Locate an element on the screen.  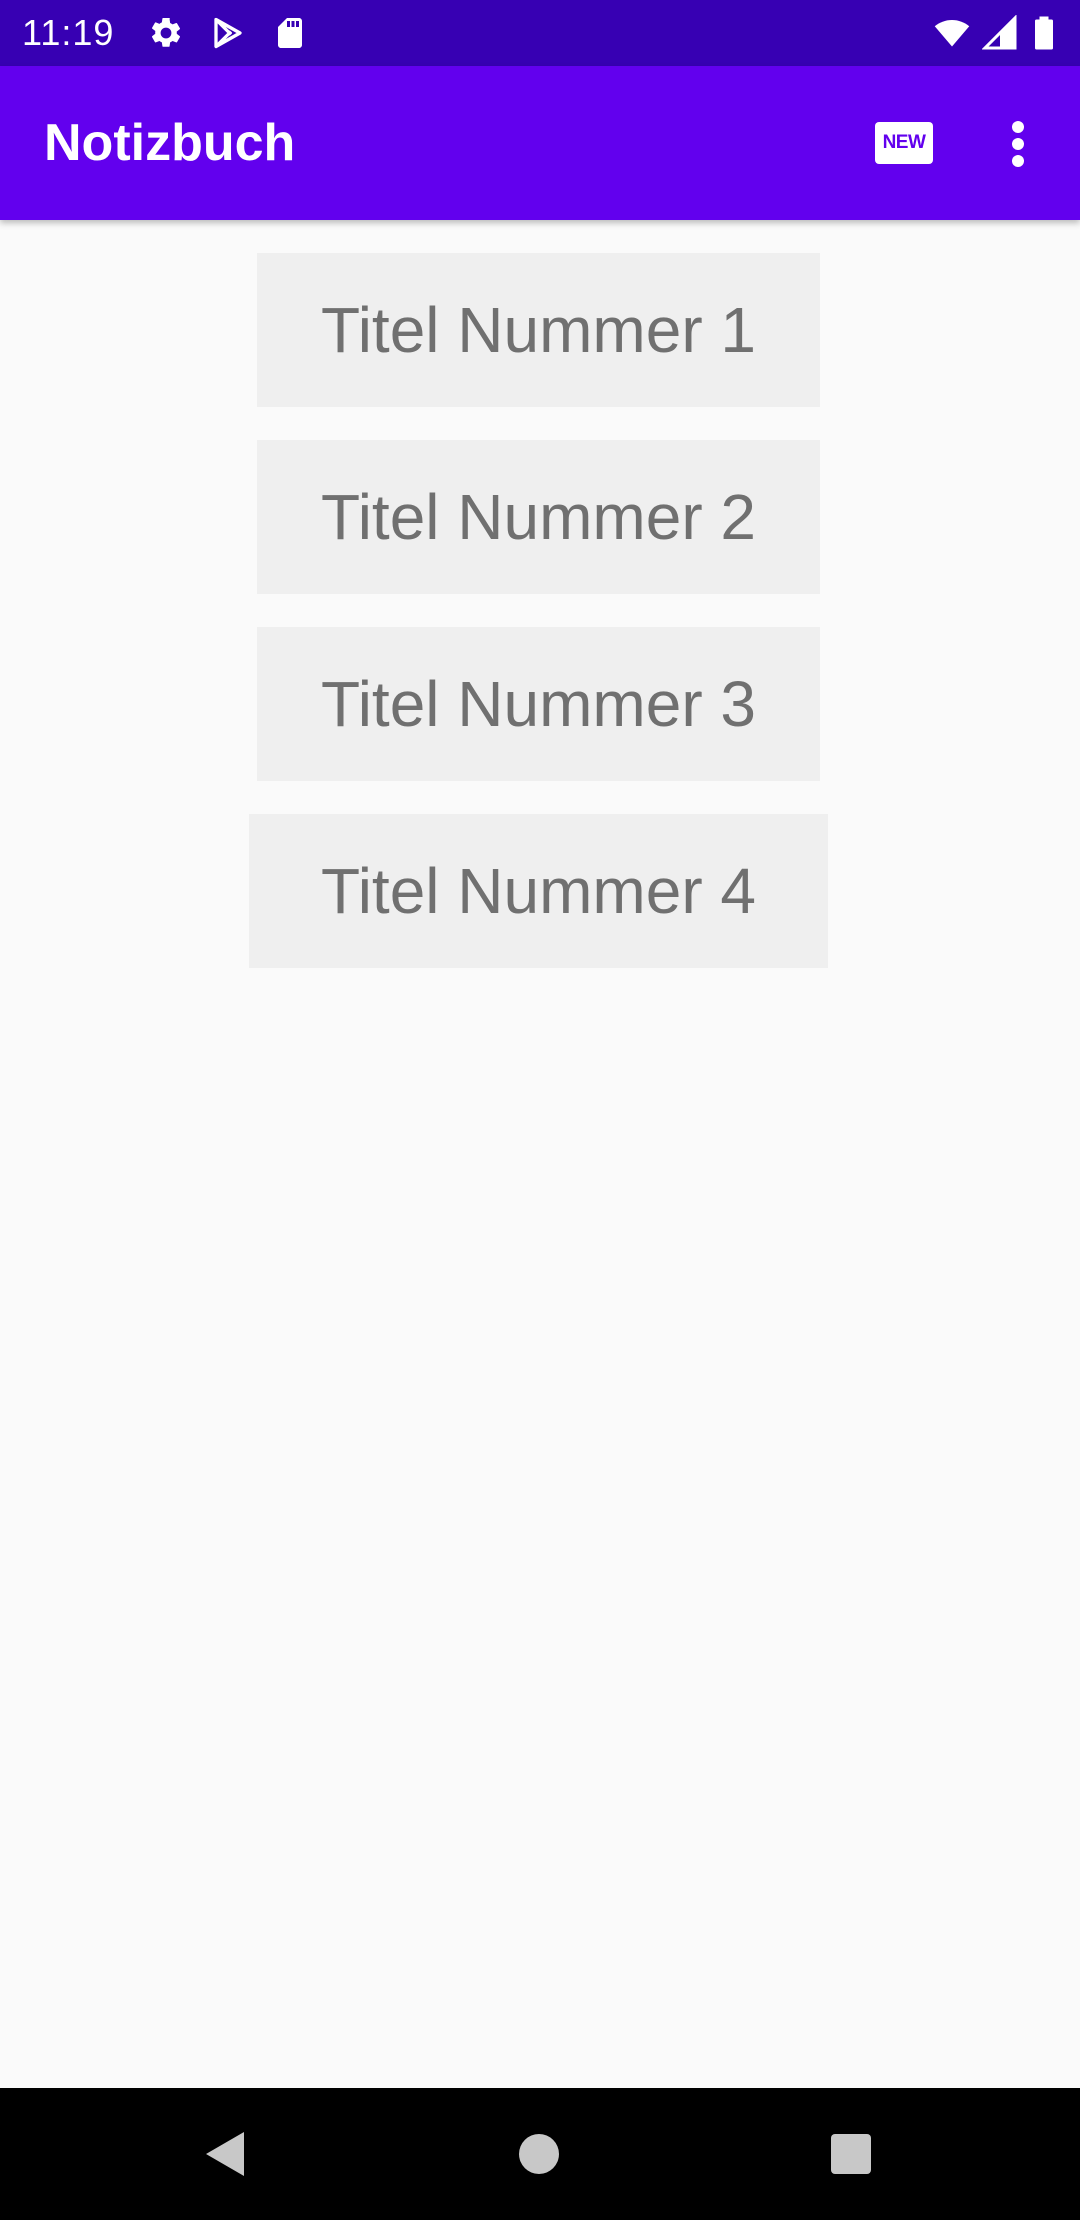
play-store-icon is located at coordinates (228, 33).